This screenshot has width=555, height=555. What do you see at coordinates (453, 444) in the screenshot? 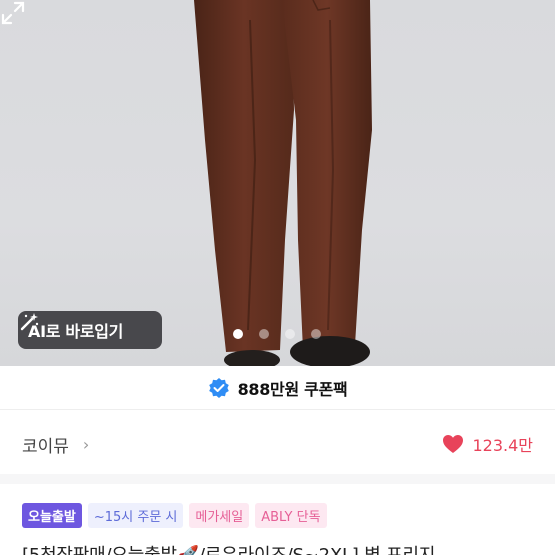
I see `heart-icon` at bounding box center [453, 444].